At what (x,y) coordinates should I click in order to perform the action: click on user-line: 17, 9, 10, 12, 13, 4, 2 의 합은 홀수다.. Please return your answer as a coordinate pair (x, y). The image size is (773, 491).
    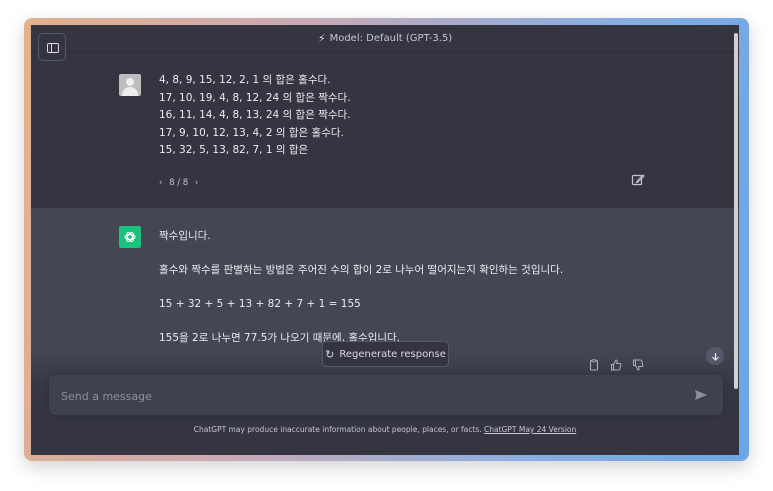
    Looking at the image, I should click on (251, 132).